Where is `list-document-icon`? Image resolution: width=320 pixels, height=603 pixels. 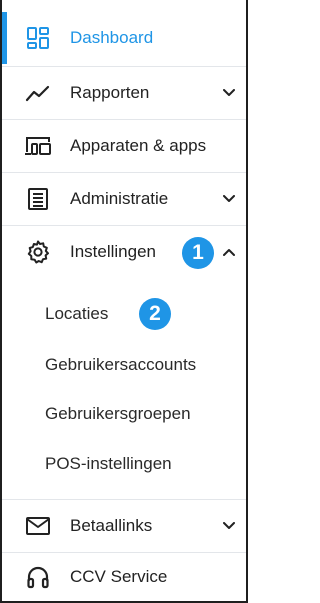
list-document-icon is located at coordinates (38, 199).